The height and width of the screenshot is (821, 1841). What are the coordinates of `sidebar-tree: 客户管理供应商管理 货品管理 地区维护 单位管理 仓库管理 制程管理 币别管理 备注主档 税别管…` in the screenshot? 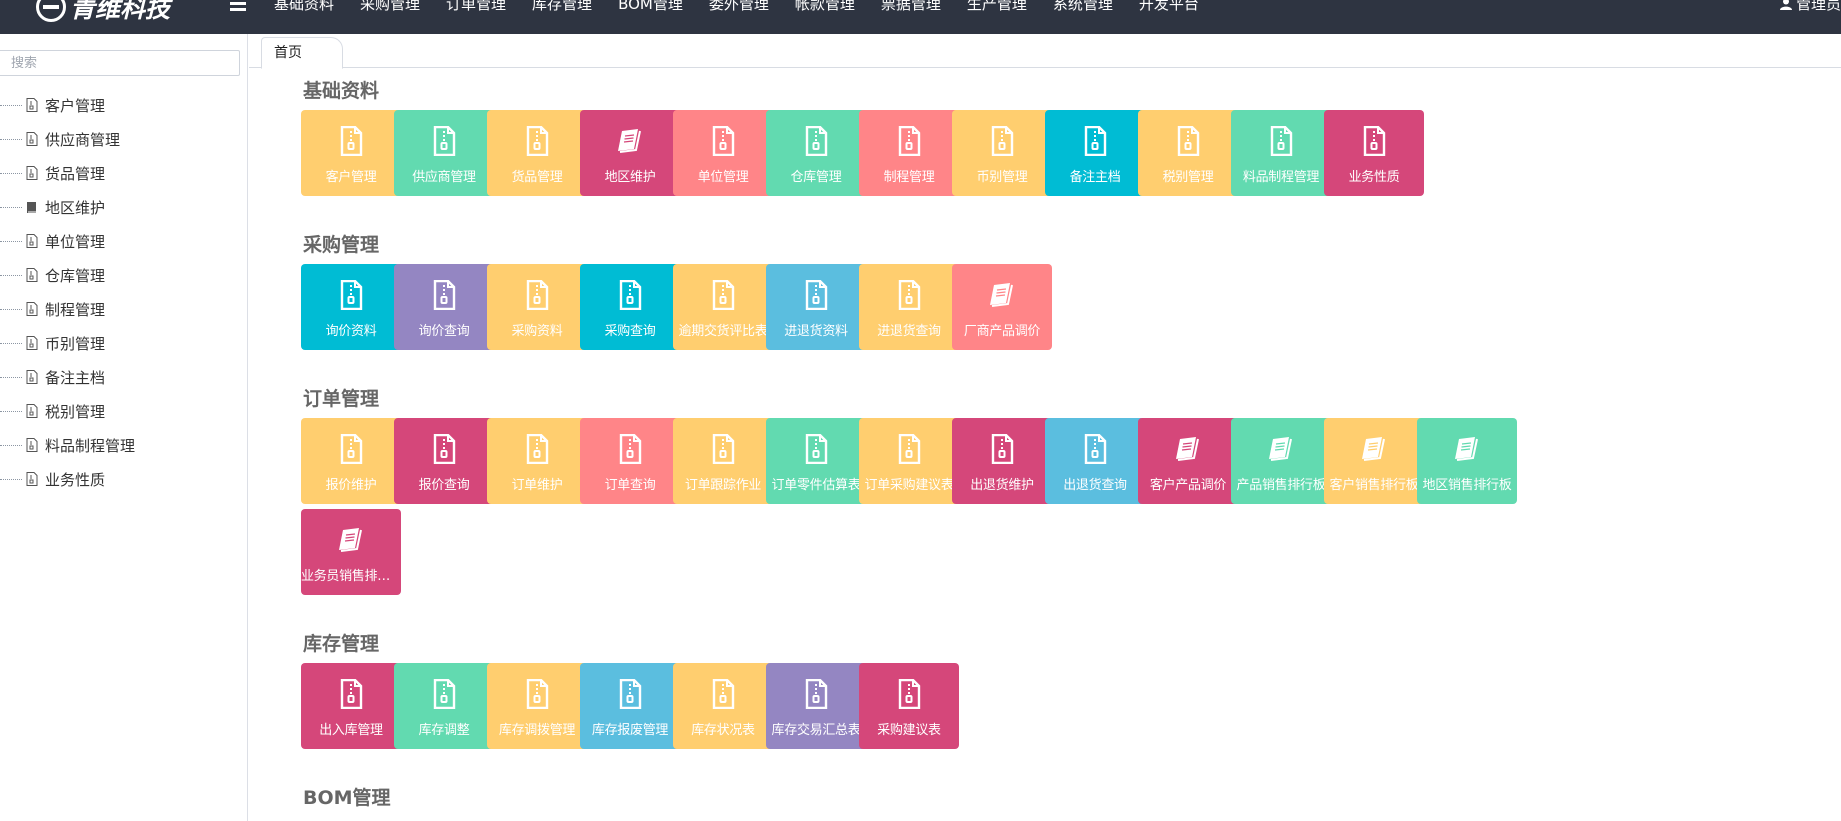 It's located at (124, 292).